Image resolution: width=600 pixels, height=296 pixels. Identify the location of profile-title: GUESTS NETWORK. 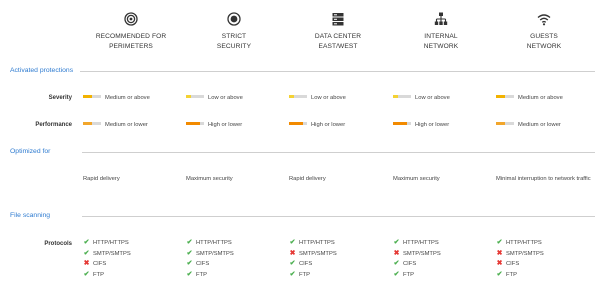
(544, 41).